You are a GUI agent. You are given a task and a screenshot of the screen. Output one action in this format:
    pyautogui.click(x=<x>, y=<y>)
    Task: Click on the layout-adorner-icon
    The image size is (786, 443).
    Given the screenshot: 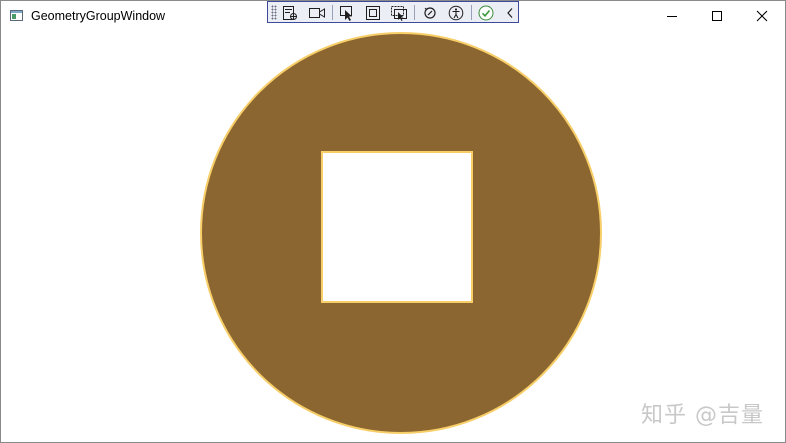 What is the action you would take?
    pyautogui.click(x=373, y=12)
    